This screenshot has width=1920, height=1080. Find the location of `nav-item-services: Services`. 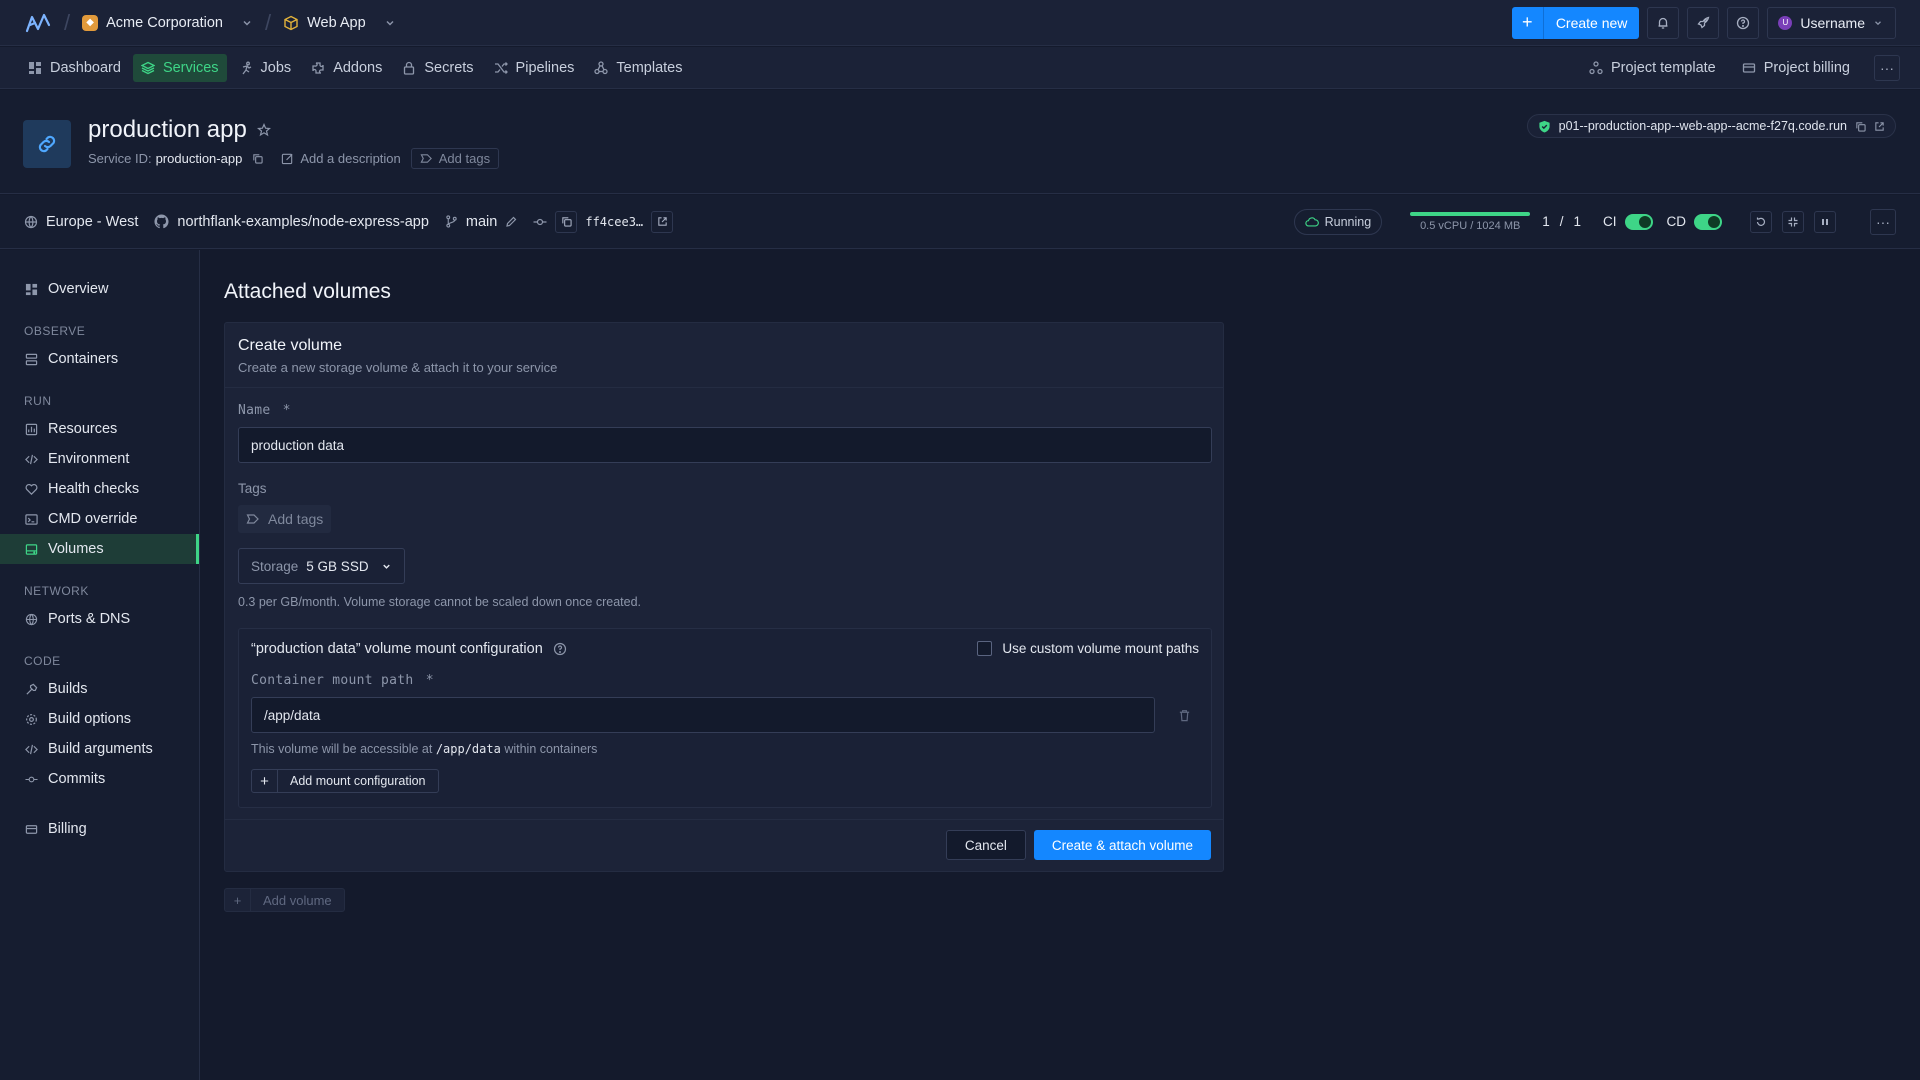

nav-item-services: Services is located at coordinates (179, 67).